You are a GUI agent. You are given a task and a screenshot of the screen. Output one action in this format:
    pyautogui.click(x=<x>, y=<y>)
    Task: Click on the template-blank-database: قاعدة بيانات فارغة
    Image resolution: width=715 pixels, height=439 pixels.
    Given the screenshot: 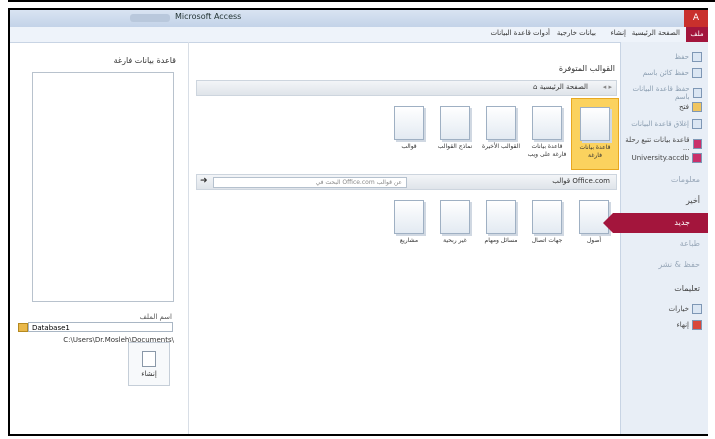 What is the action you would take?
    pyautogui.click(x=595, y=134)
    